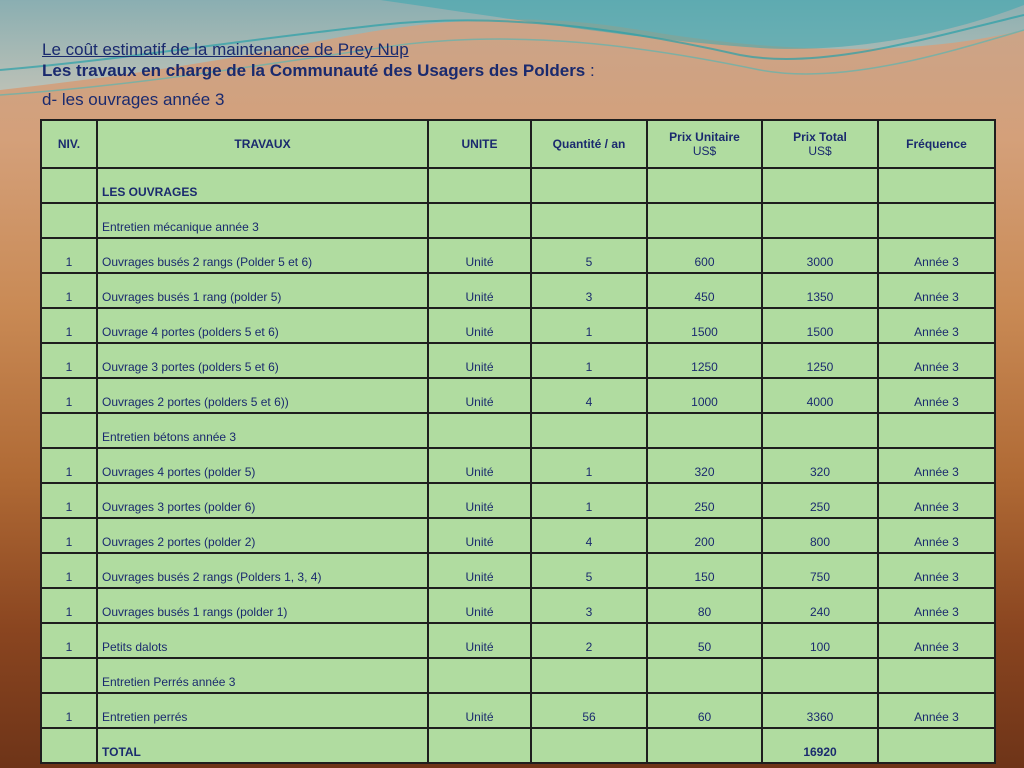 The image size is (1024, 768). Describe the element at coordinates (704, 535) in the screenshot. I see `cell-prix-unitaire: 200` at that location.